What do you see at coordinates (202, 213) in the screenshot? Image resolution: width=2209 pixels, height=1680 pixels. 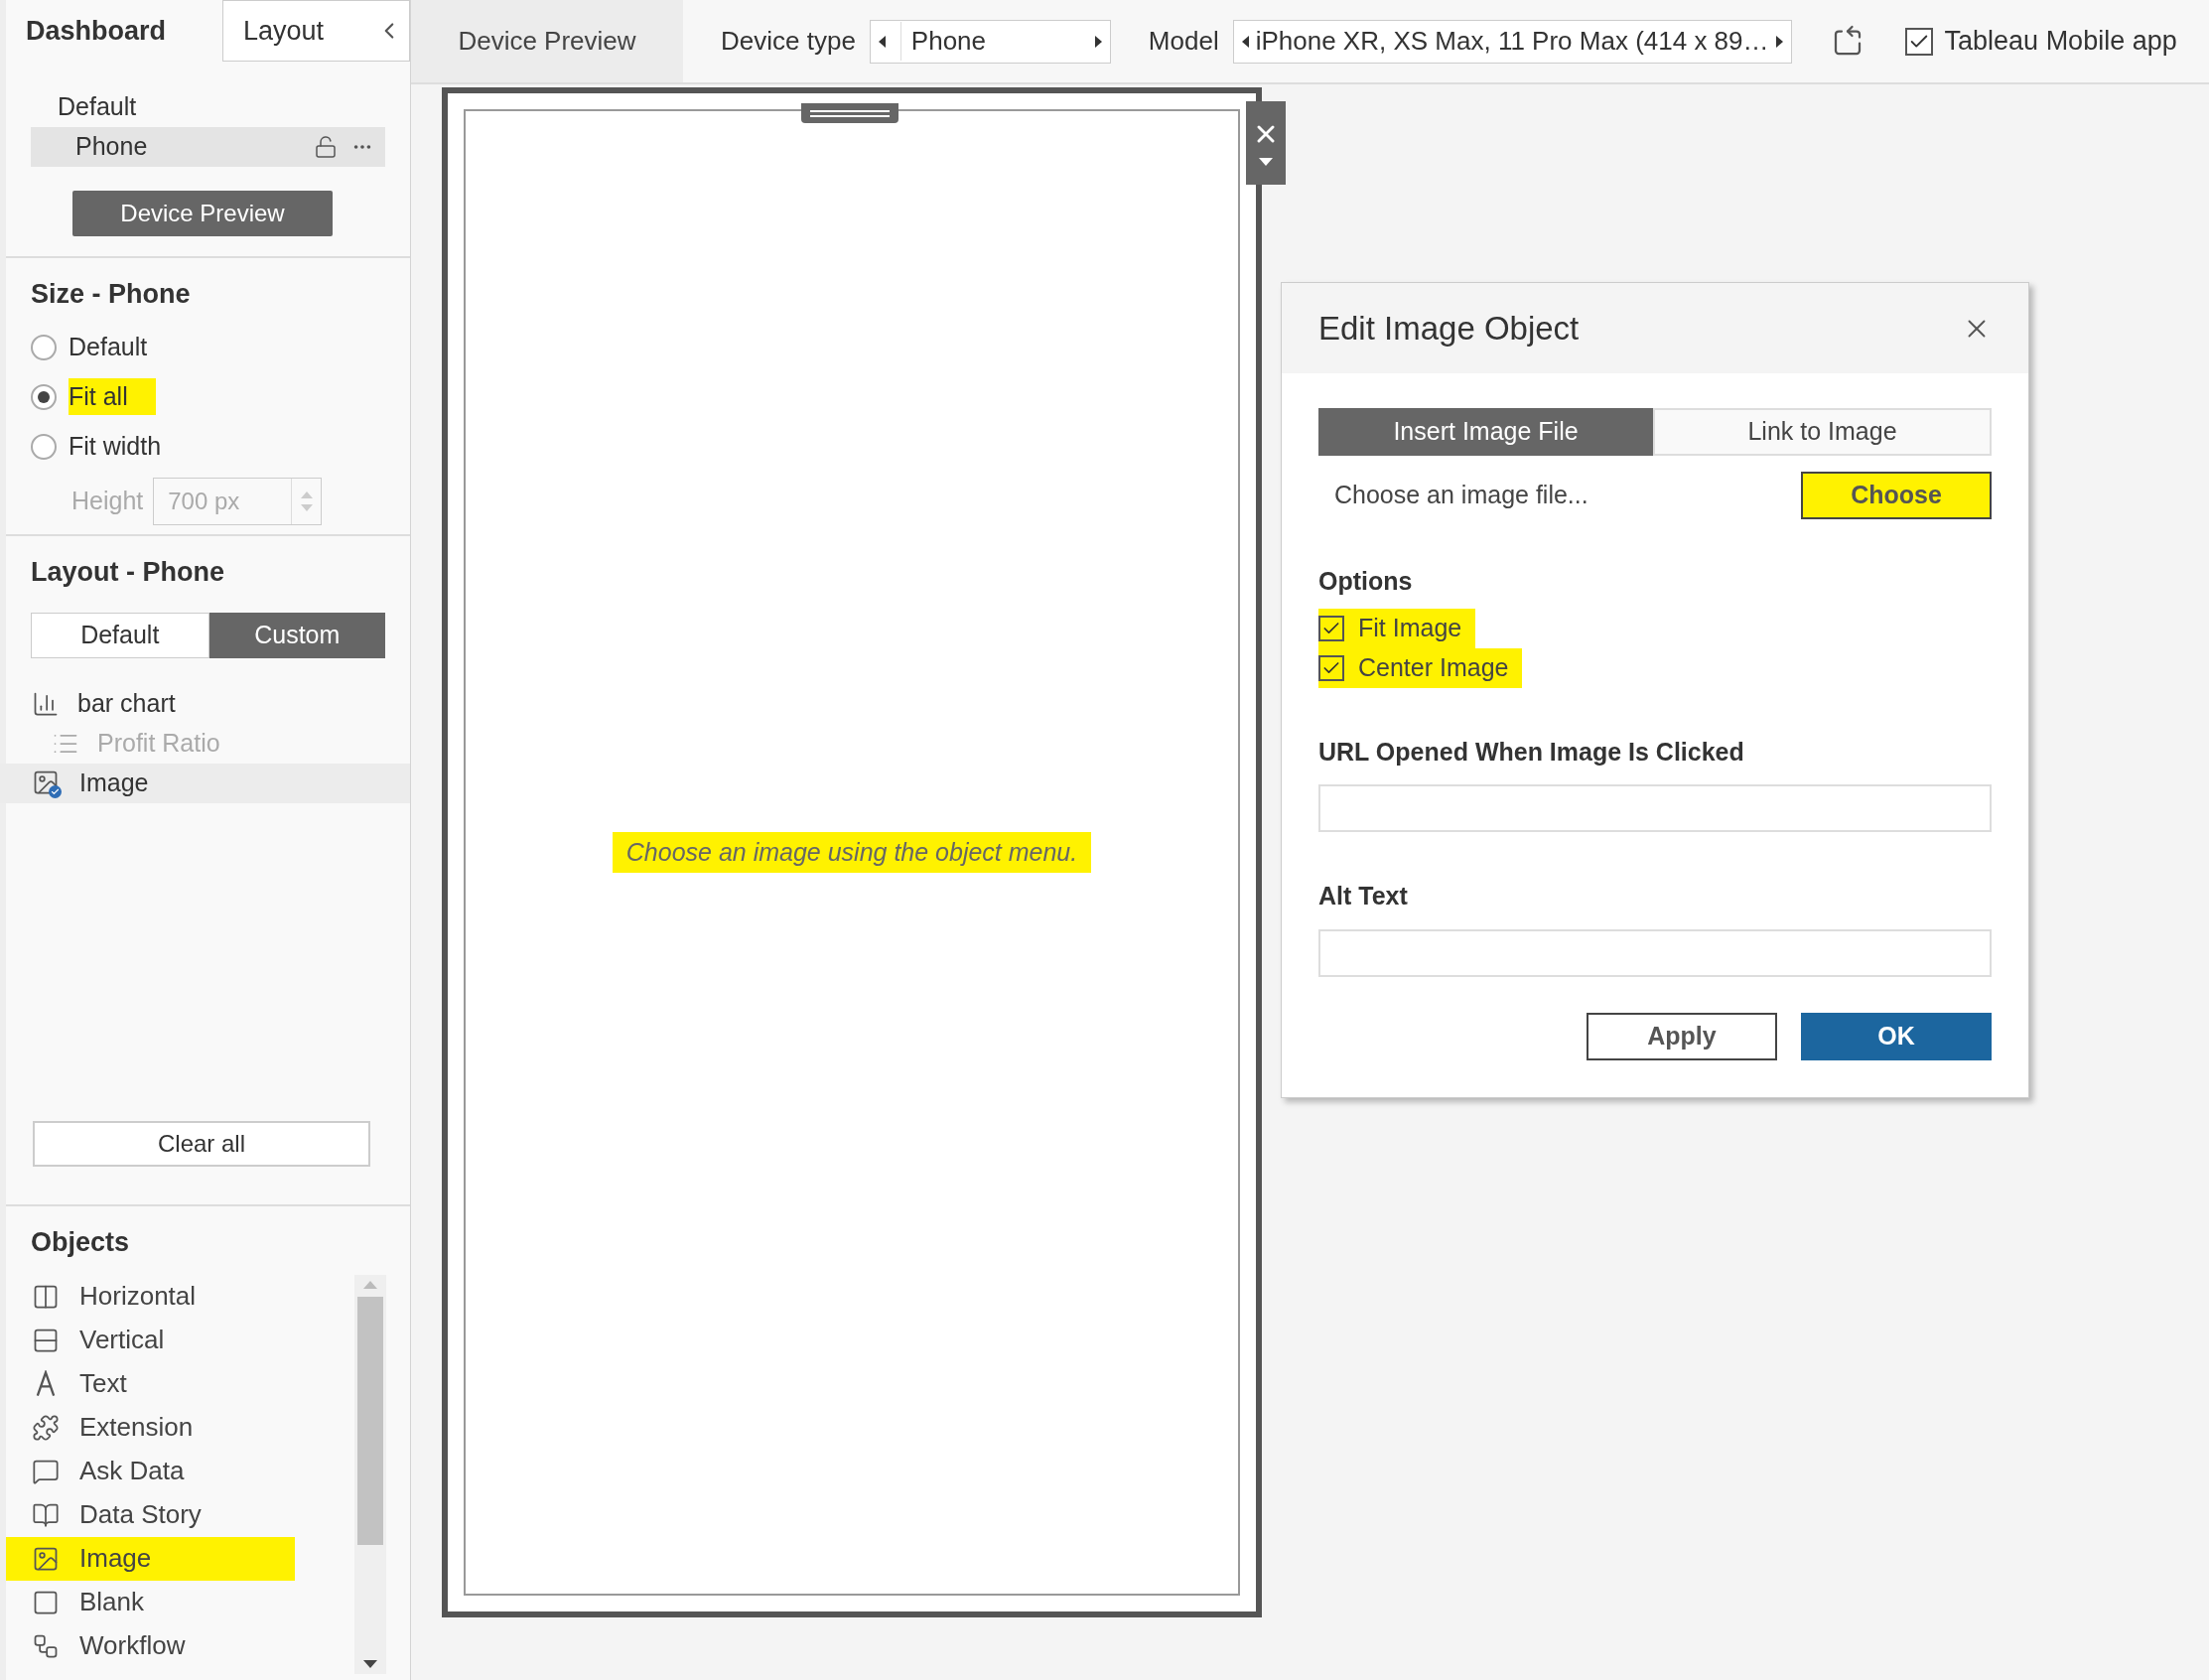 I see `device-preview-button: Device Preview` at bounding box center [202, 213].